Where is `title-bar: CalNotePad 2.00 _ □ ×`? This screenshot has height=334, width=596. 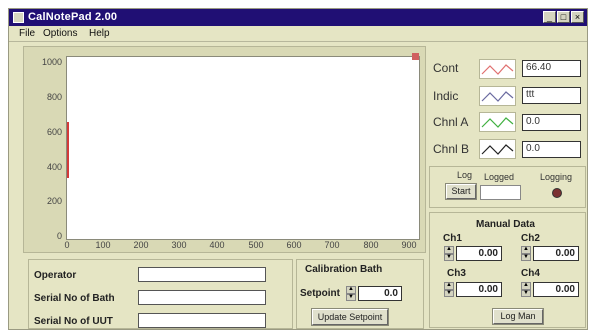
title-bar: CalNotePad 2.00 _ □ × is located at coordinates (298, 17).